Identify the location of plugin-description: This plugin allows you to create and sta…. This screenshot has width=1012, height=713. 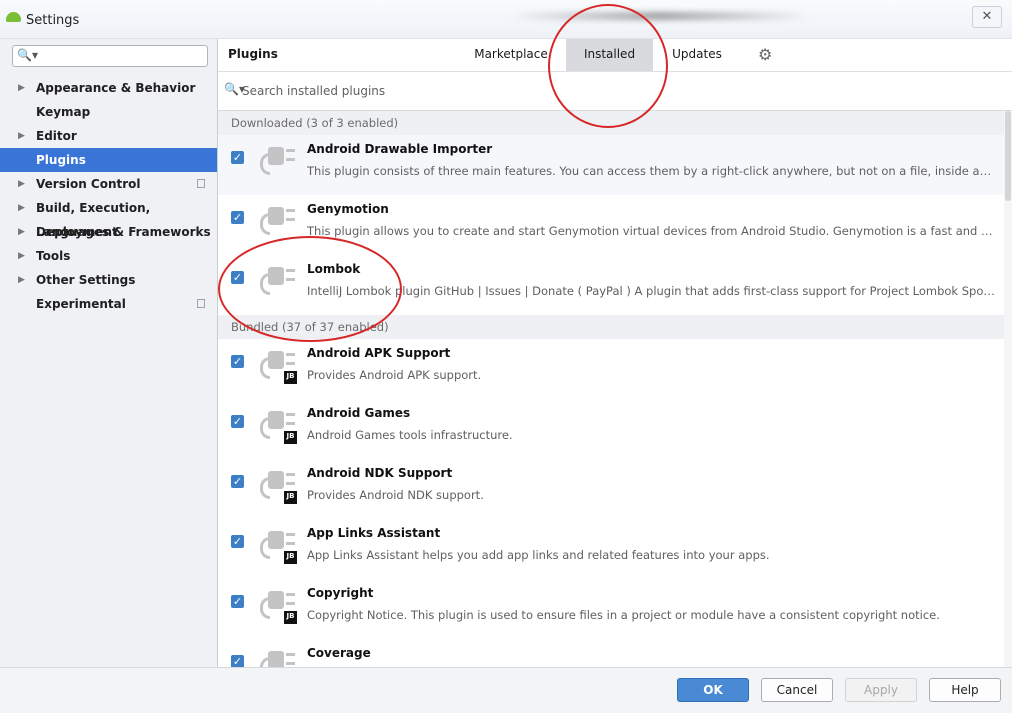
(652, 231).